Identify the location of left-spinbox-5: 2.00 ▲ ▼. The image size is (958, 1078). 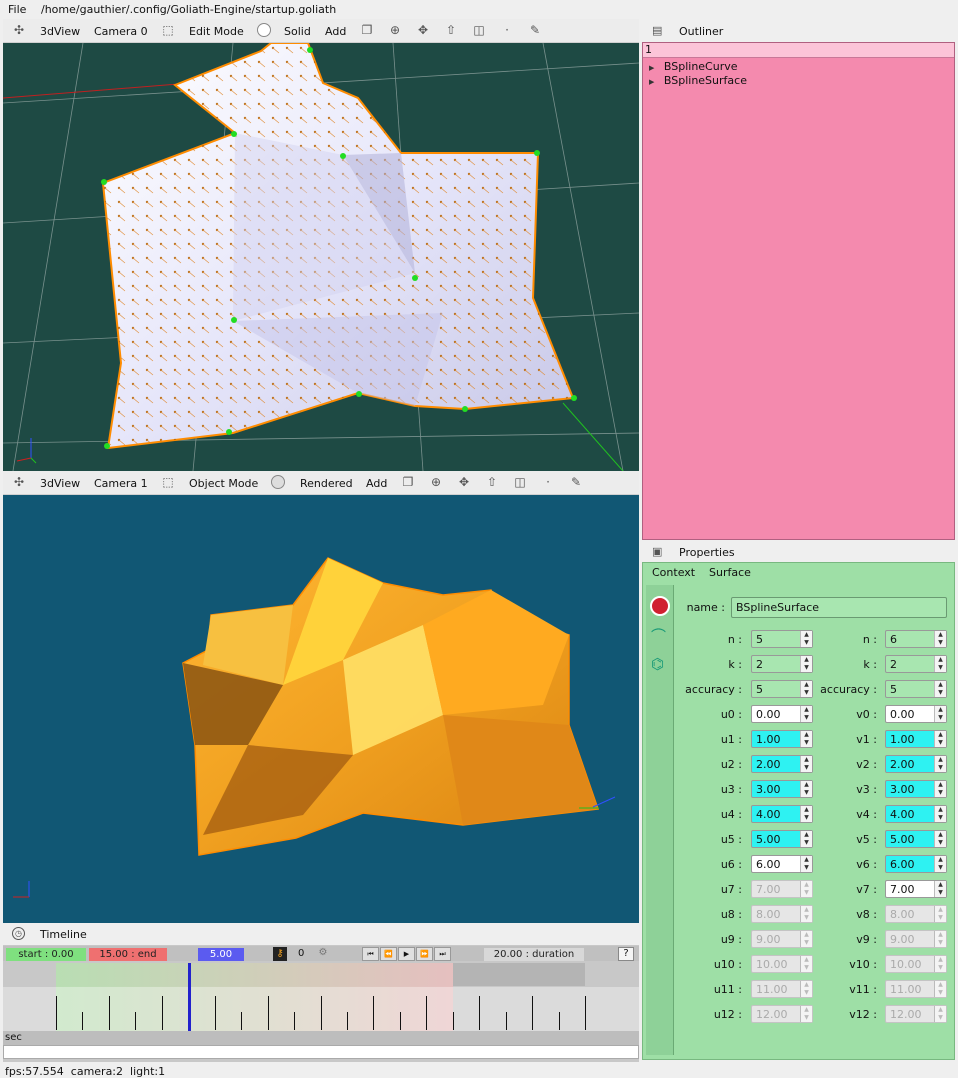
(782, 764).